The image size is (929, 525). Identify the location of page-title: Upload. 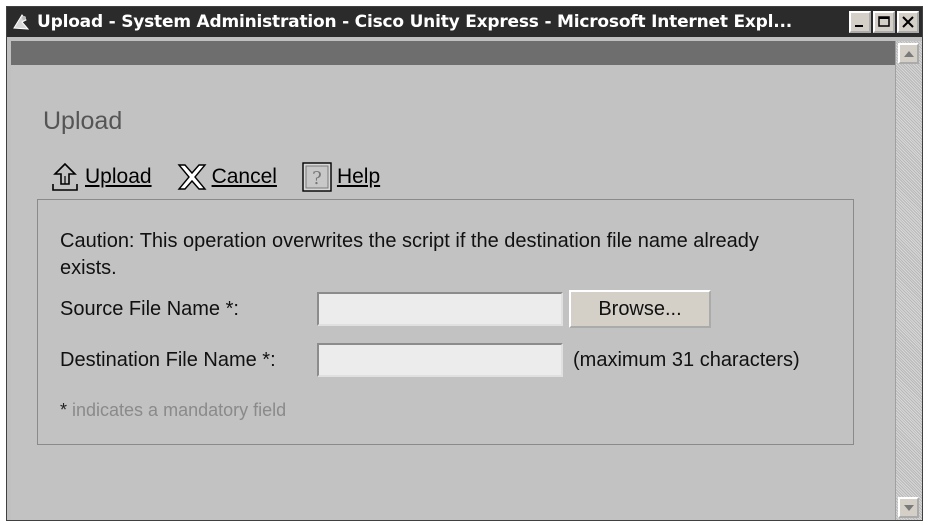
(83, 121).